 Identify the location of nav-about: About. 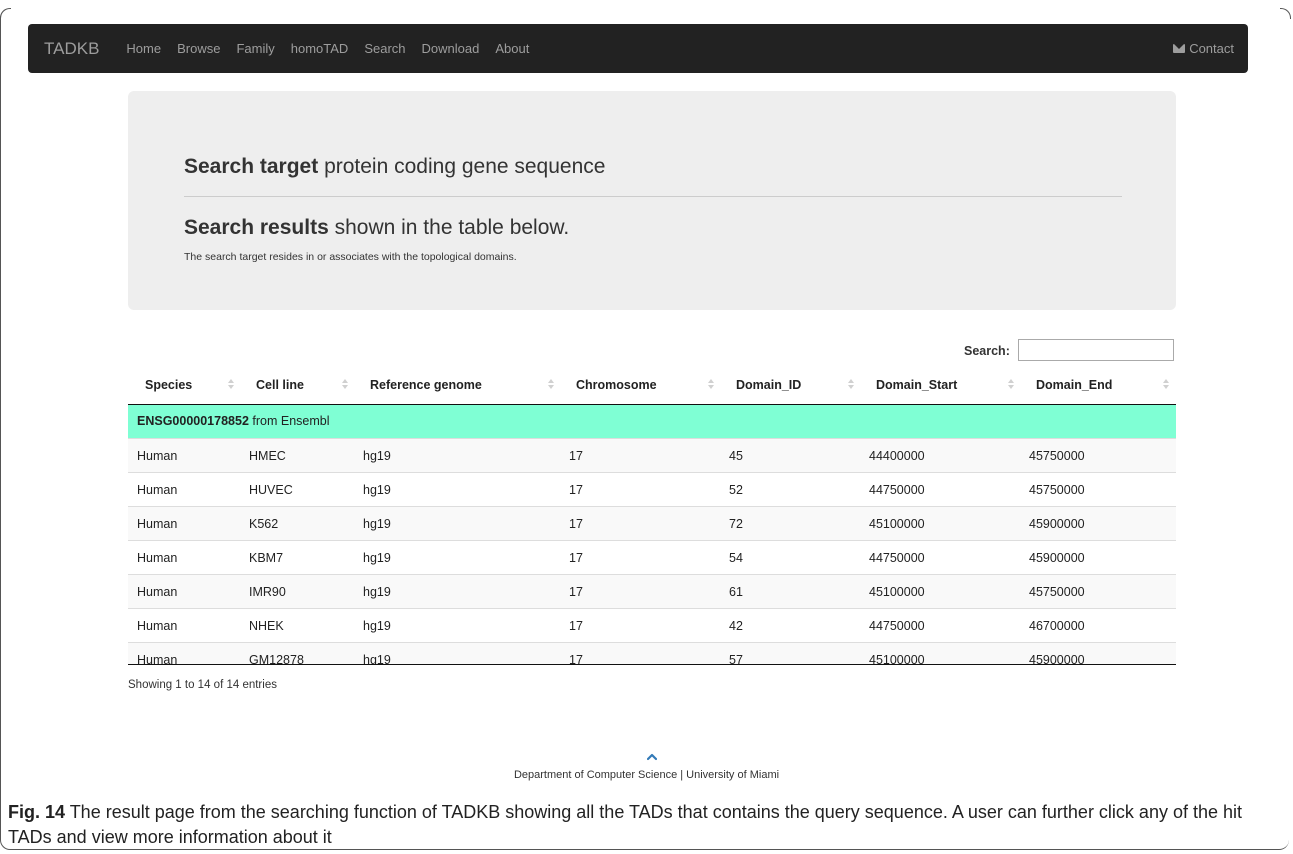
(512, 48).